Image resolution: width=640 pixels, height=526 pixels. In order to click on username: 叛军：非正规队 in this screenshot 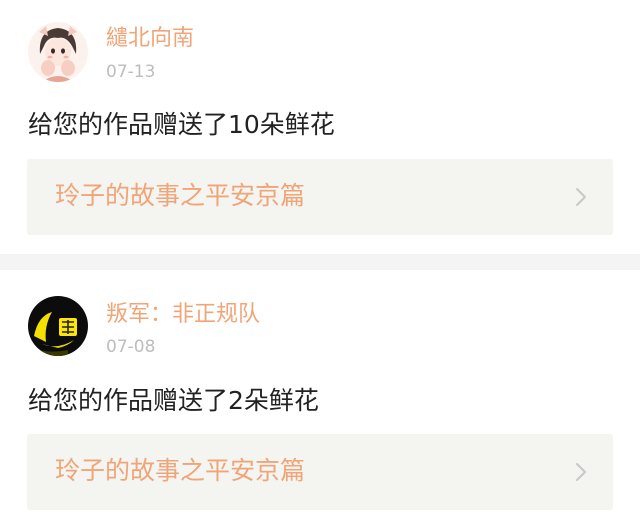, I will do `click(183, 315)`.